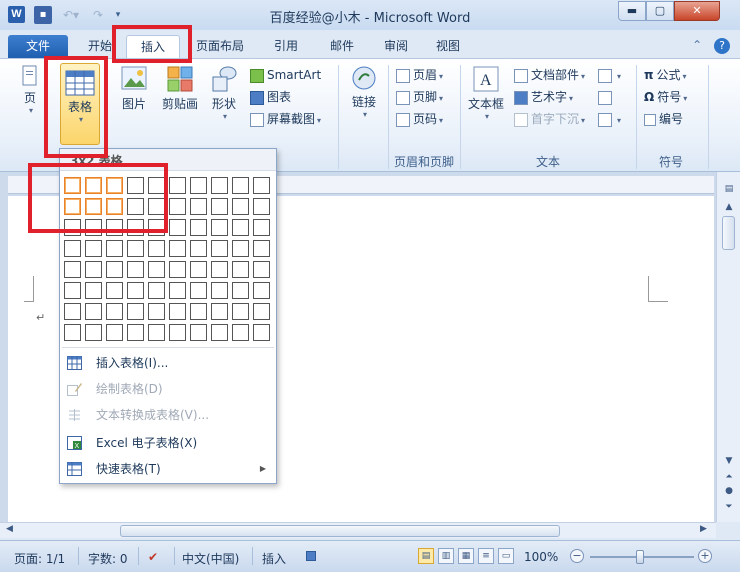 The image size is (740, 572). Describe the element at coordinates (396, 46) in the screenshot. I see `tab-review: 审阅` at that location.